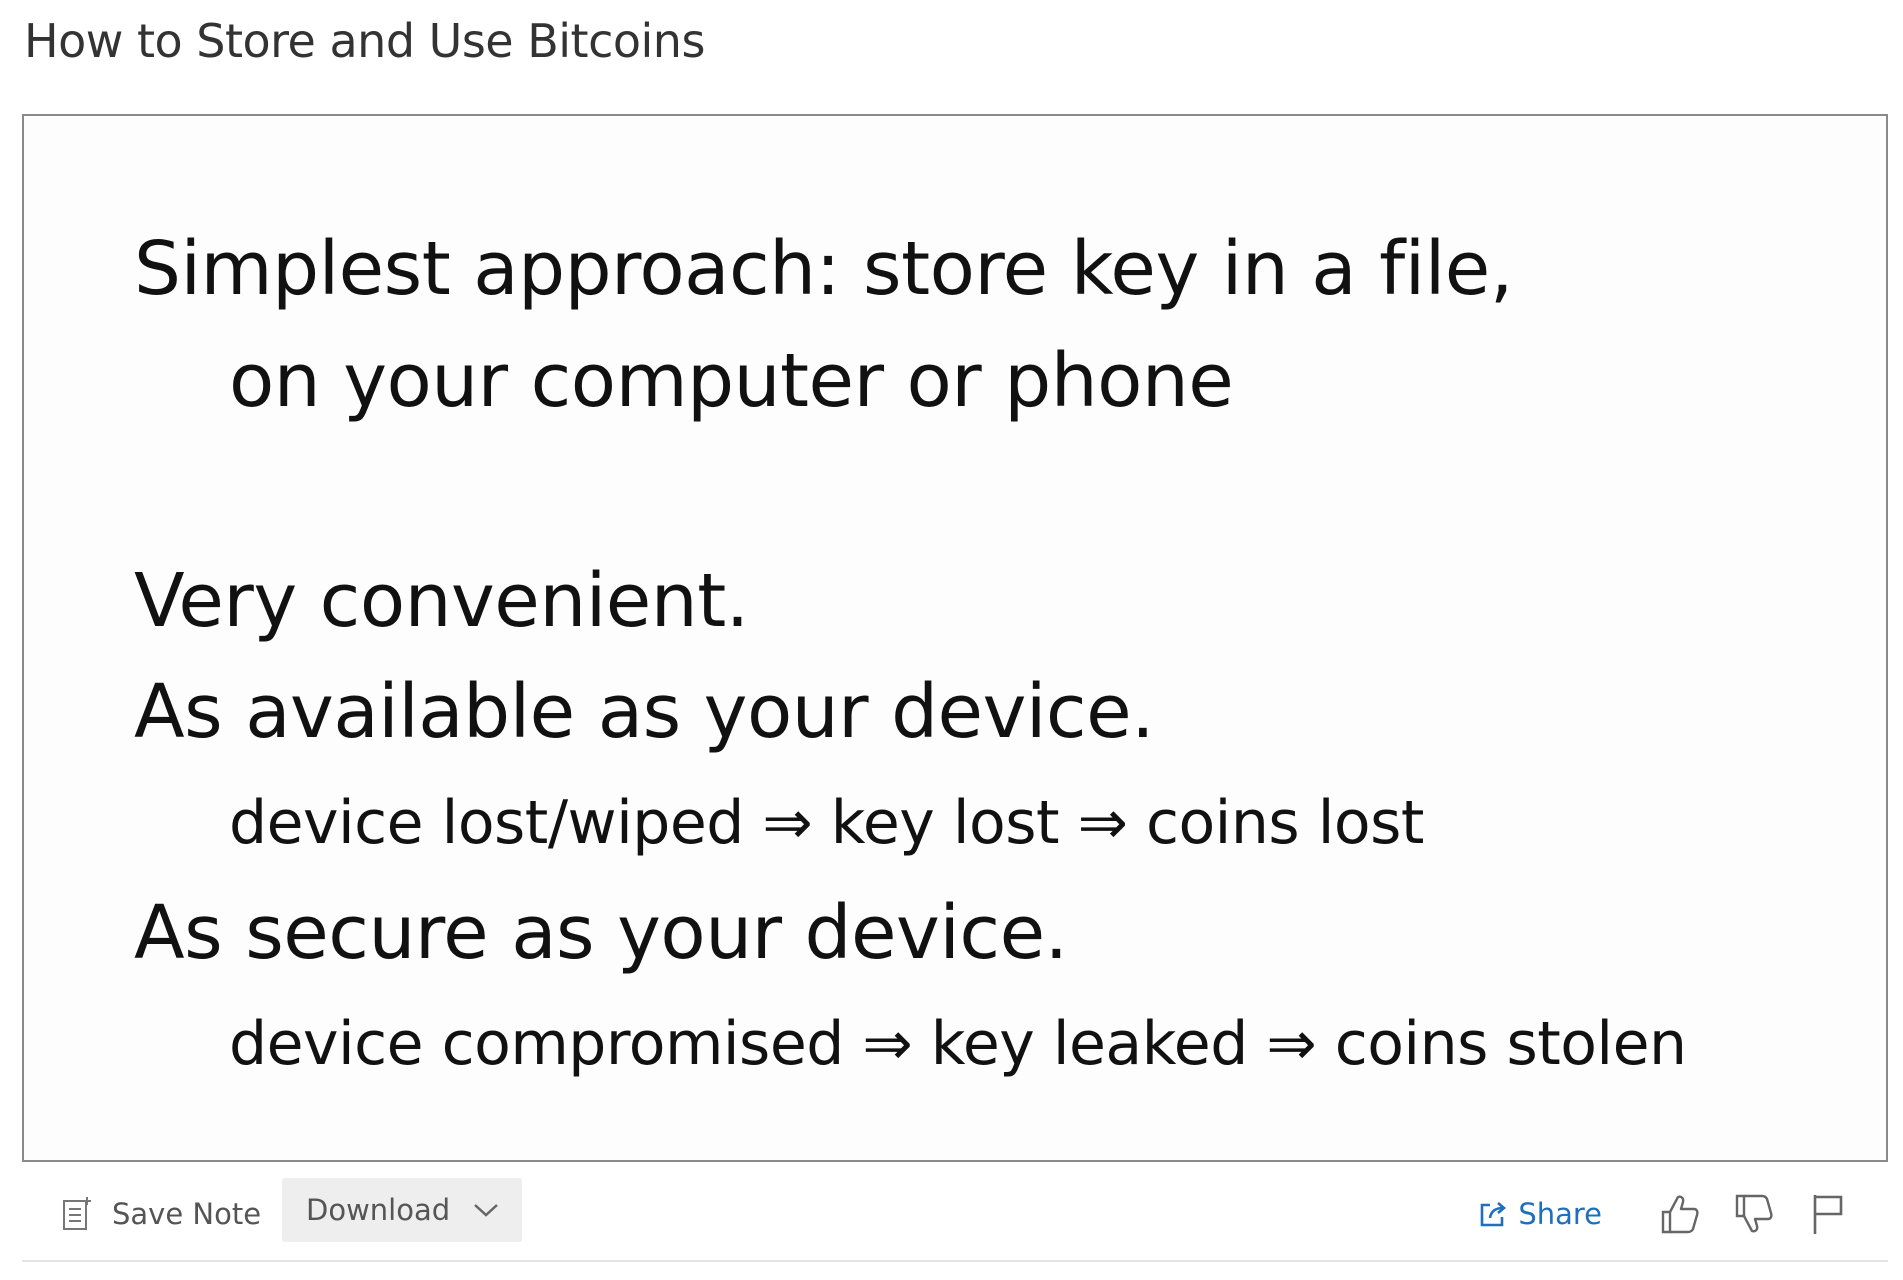 This screenshot has width=1903, height=1280. What do you see at coordinates (823, 269) in the screenshot?
I see `slide-heading-line: Simplest approach: store key in a file,` at bounding box center [823, 269].